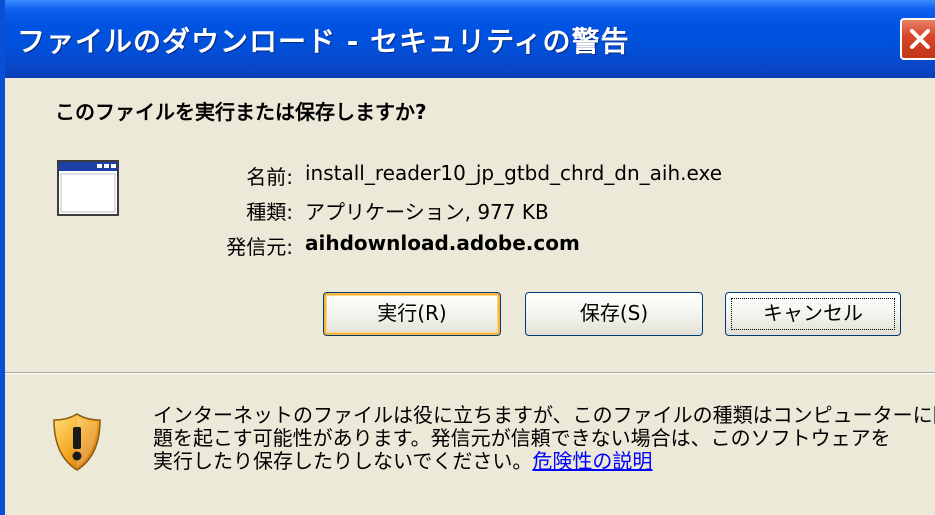 The image size is (935, 515). I want to click on file-source-value: aihdownload.adobe.com, so click(442, 243).